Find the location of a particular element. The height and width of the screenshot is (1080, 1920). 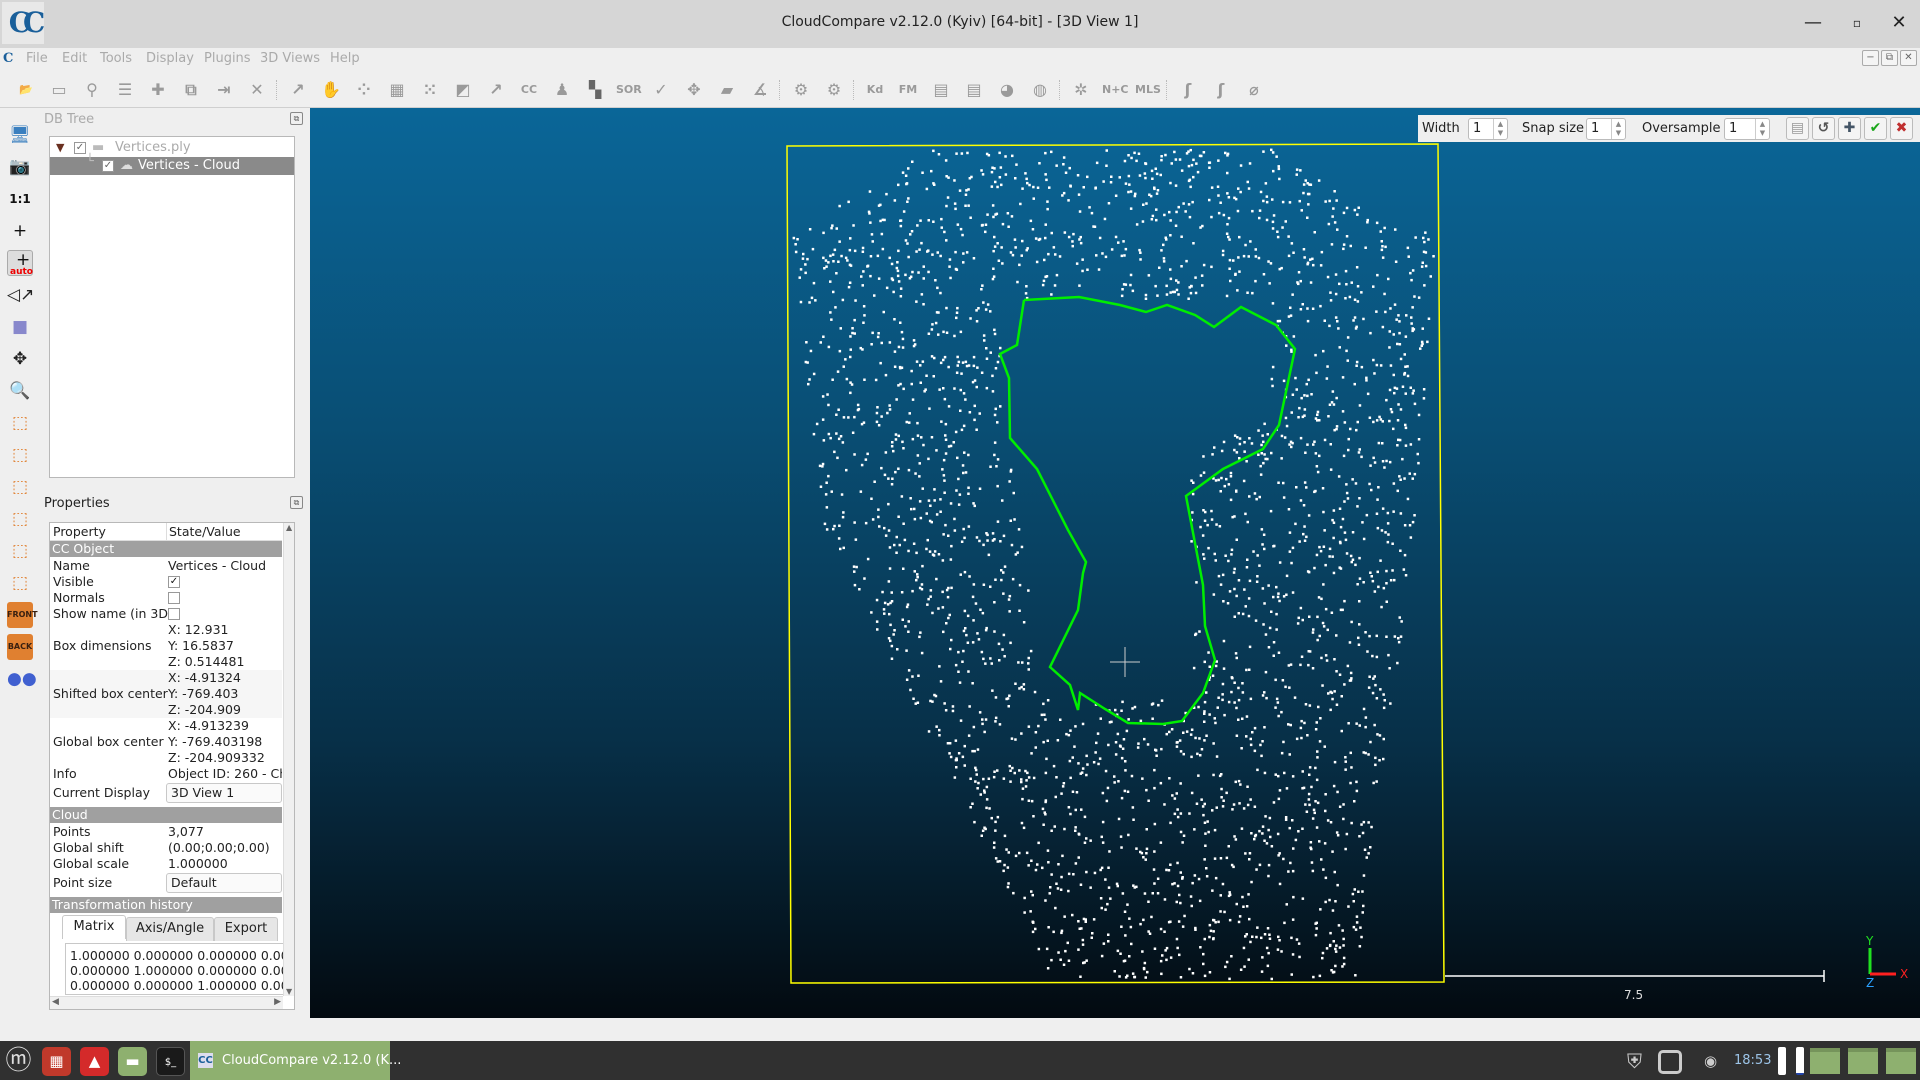

oversample-spinbox: 1 ▲ ▼ is located at coordinates (1747, 129).